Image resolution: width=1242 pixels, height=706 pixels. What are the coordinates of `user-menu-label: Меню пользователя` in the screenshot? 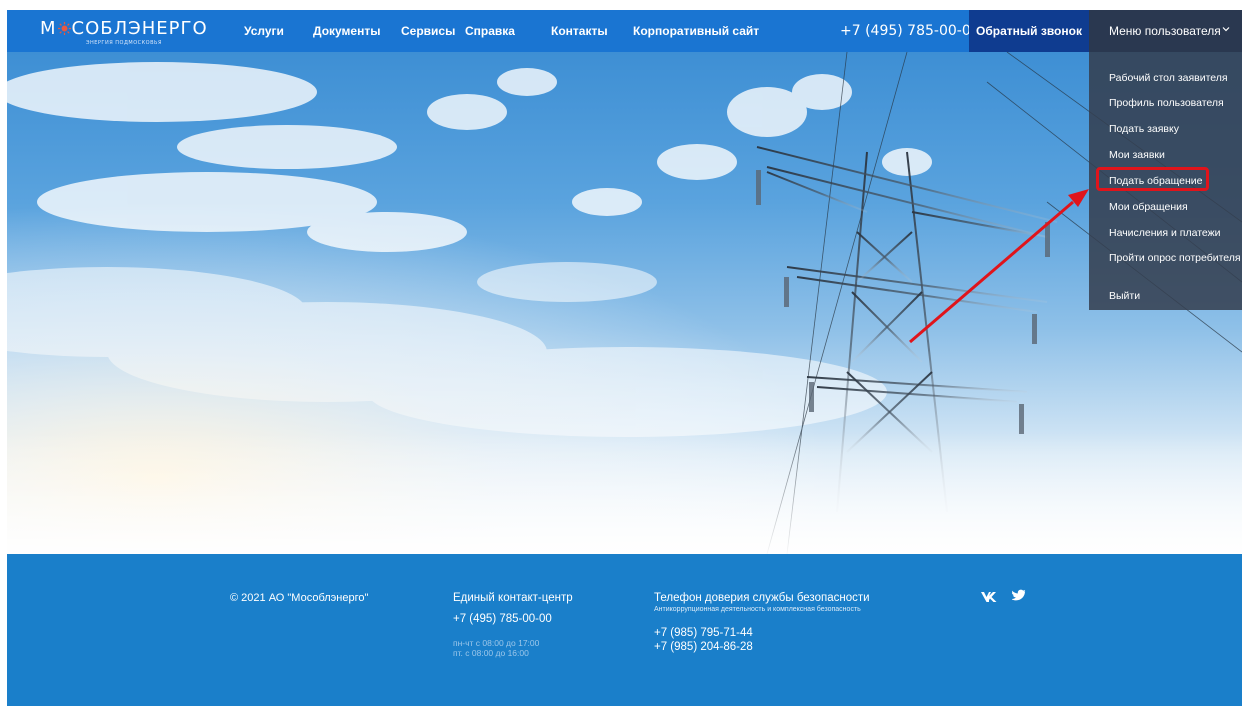 It's located at (1165, 31).